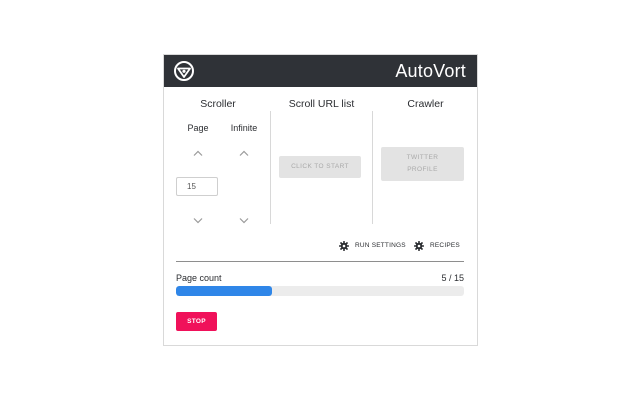 This screenshot has width=640, height=400. I want to click on click-to-start-button: CLICK TO START, so click(320, 167).